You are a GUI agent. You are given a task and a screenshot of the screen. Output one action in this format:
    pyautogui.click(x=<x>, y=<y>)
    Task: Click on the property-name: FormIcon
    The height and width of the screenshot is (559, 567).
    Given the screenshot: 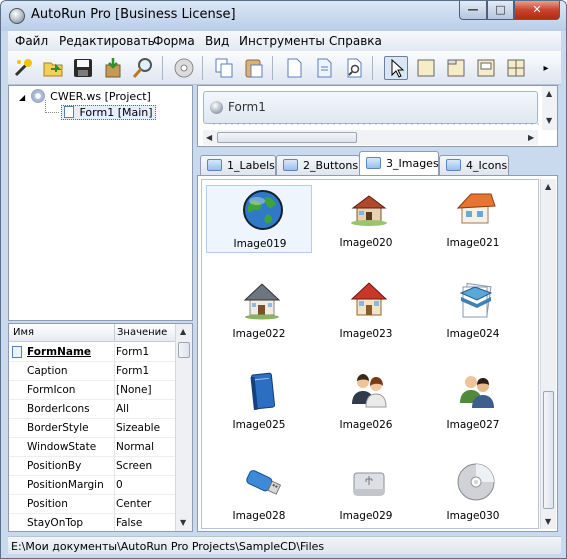 What is the action you would take?
    pyautogui.click(x=51, y=390)
    